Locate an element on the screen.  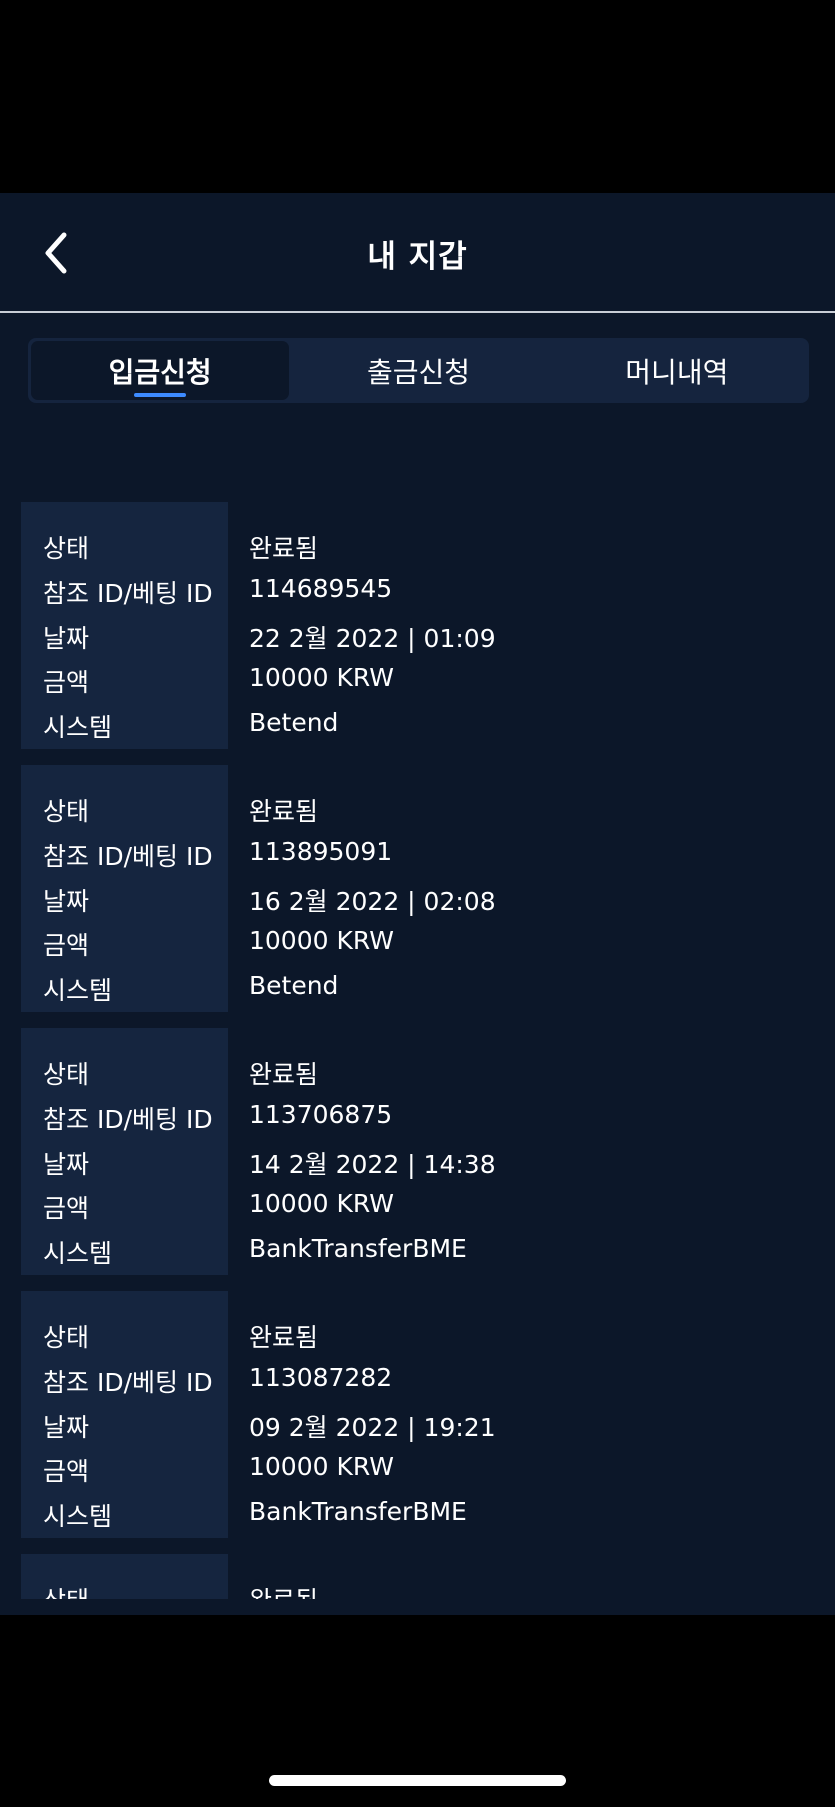
header: 내 지갑 is located at coordinates (417, 253).